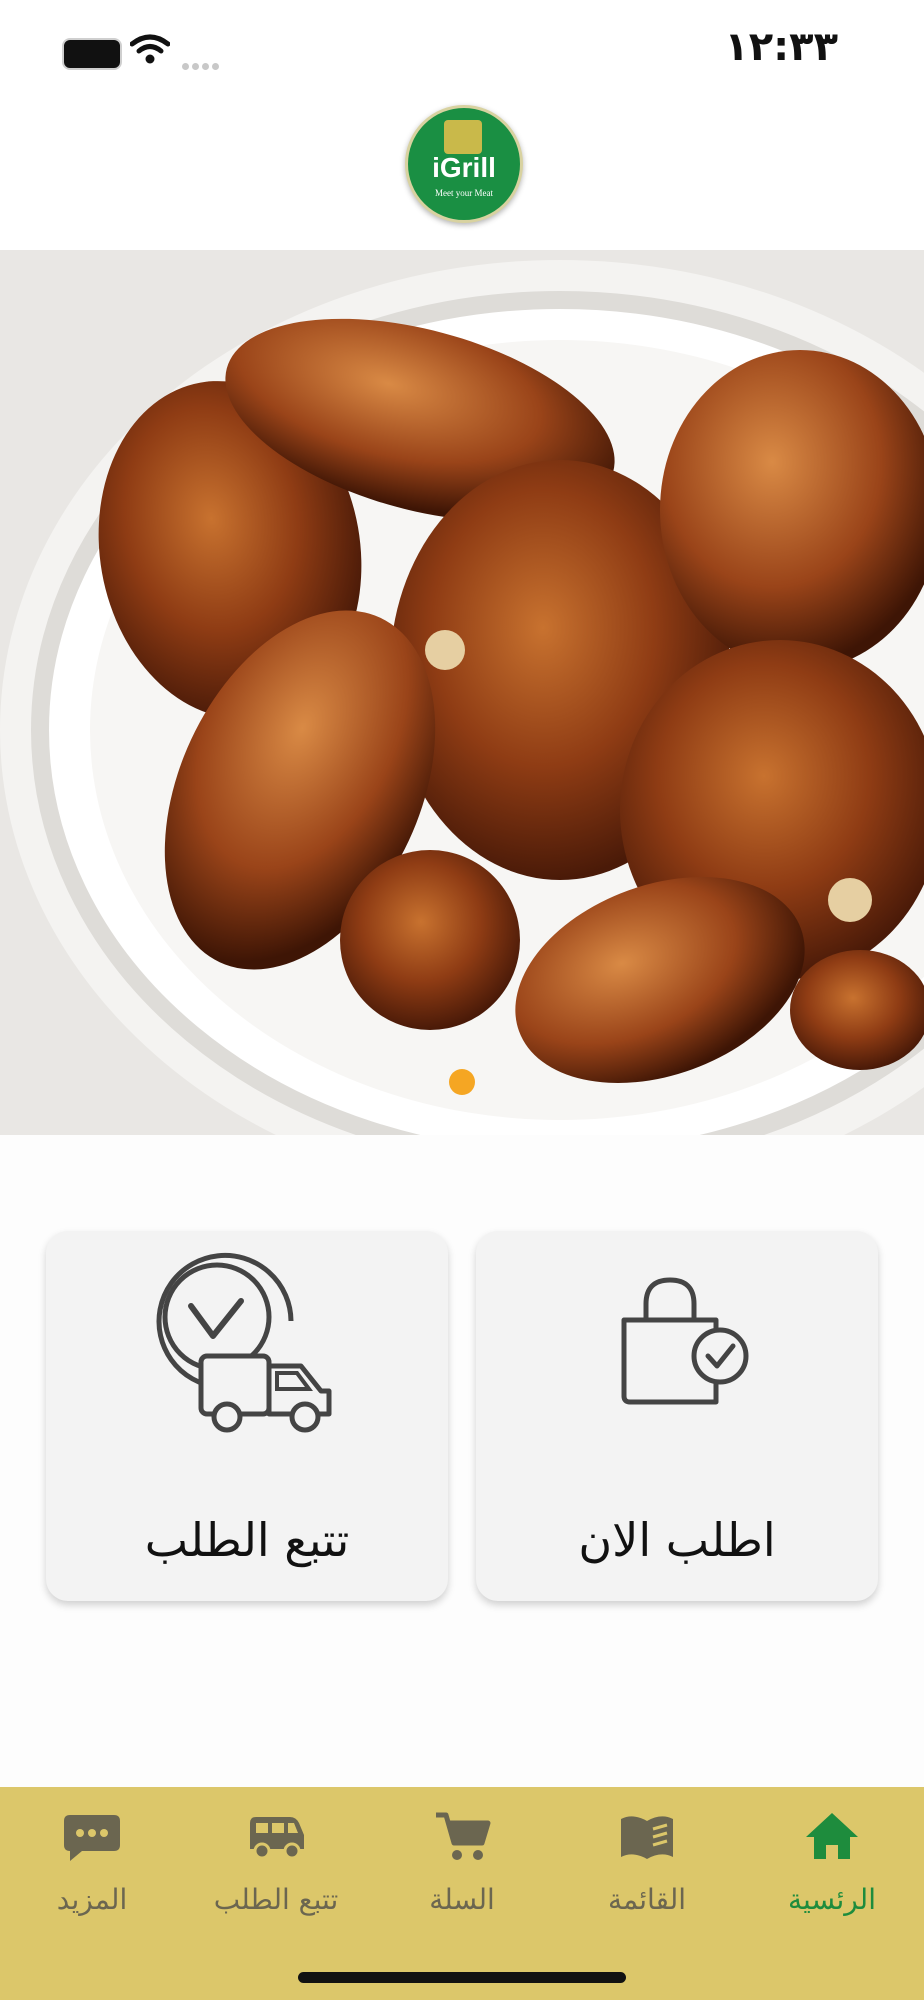  Describe the element at coordinates (244, 1342) in the screenshot. I see `delivery-clock-icon` at that location.